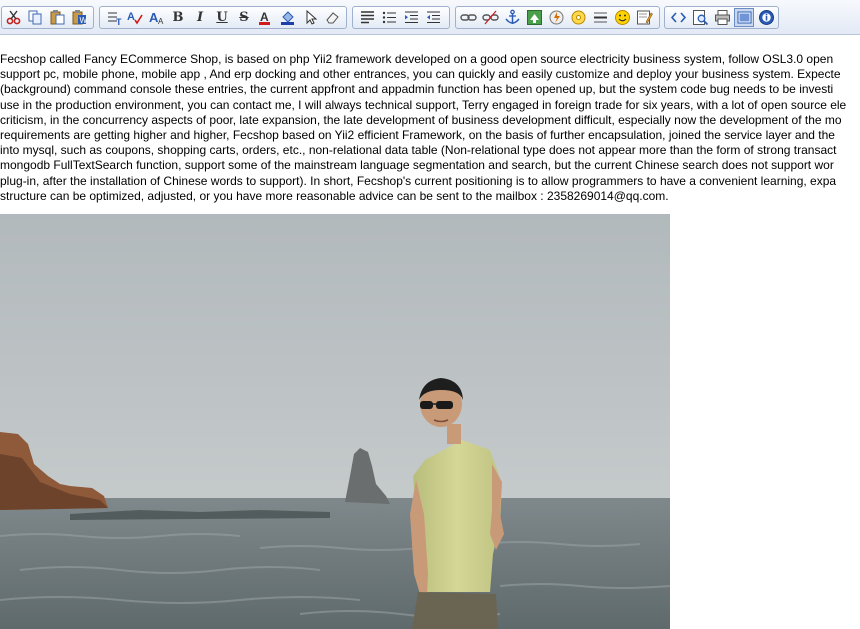 This screenshot has height=629, width=860. I want to click on font-size-icon: T, so click(114, 17).